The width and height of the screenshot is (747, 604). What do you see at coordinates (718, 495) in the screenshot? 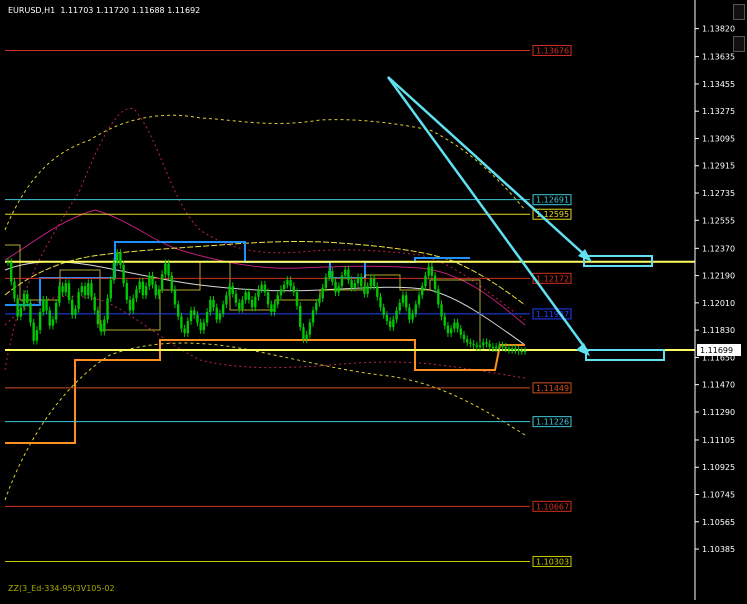
I see `y-tick-label: 1.10745` at bounding box center [718, 495].